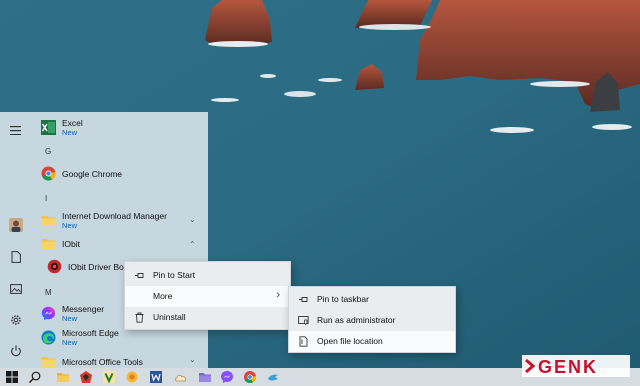 The width and height of the screenshot is (640, 386). I want to click on chevron-up-icon: ⌃, so click(192, 244).